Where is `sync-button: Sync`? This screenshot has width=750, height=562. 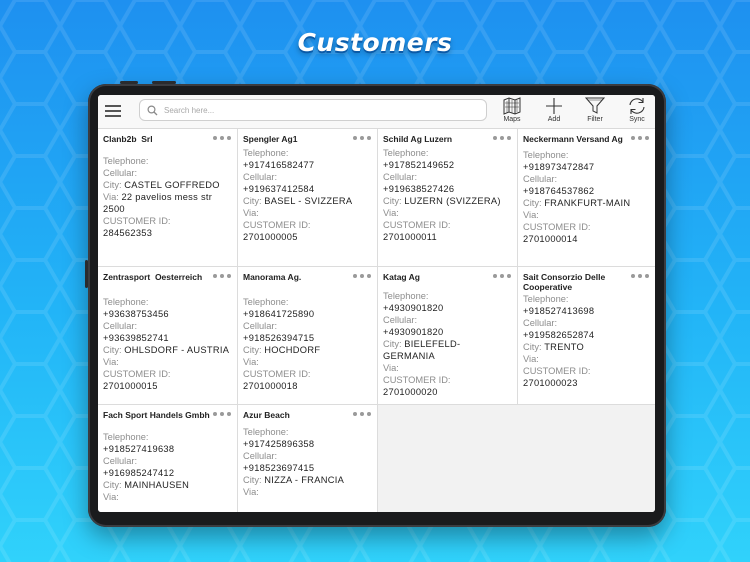 sync-button: Sync is located at coordinates (637, 111).